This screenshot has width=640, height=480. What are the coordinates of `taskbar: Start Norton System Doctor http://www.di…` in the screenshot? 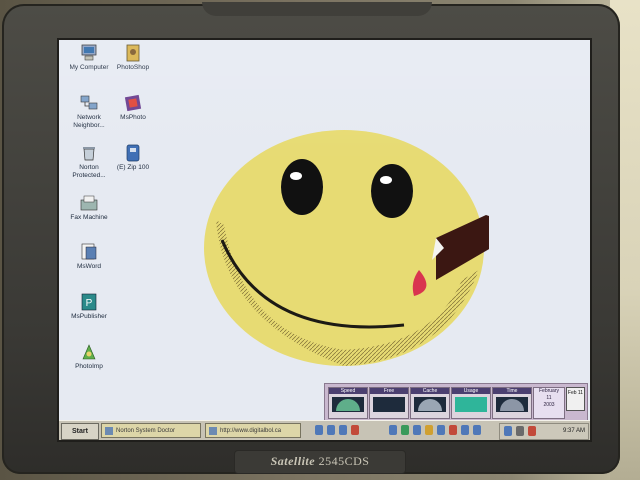 It's located at (324, 430).